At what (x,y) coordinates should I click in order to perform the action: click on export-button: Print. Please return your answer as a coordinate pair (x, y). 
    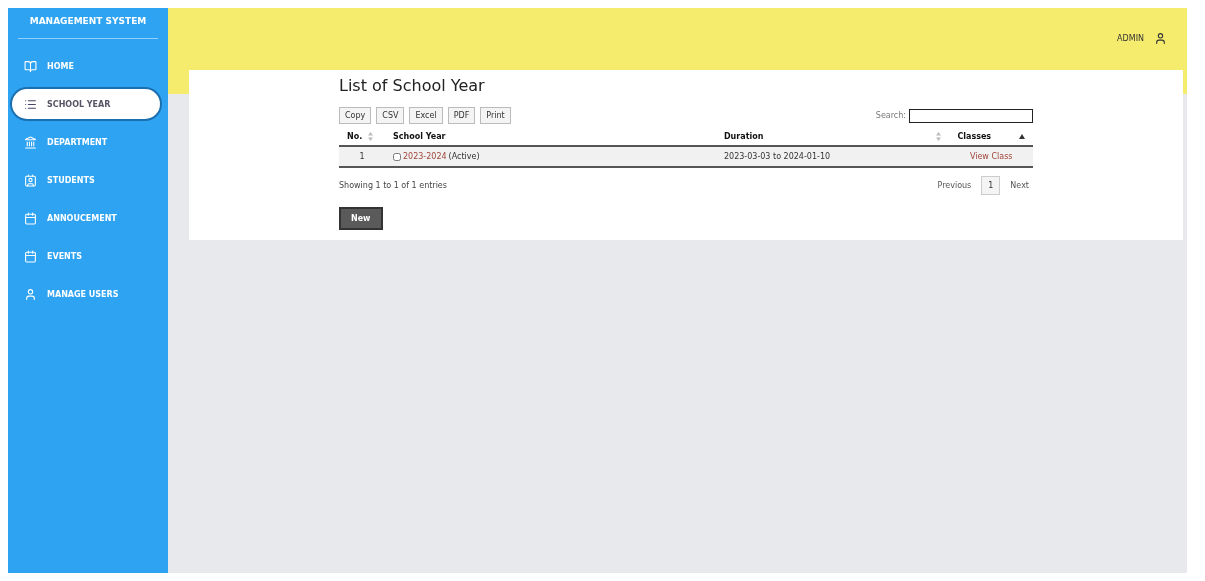
    Looking at the image, I should click on (495, 115).